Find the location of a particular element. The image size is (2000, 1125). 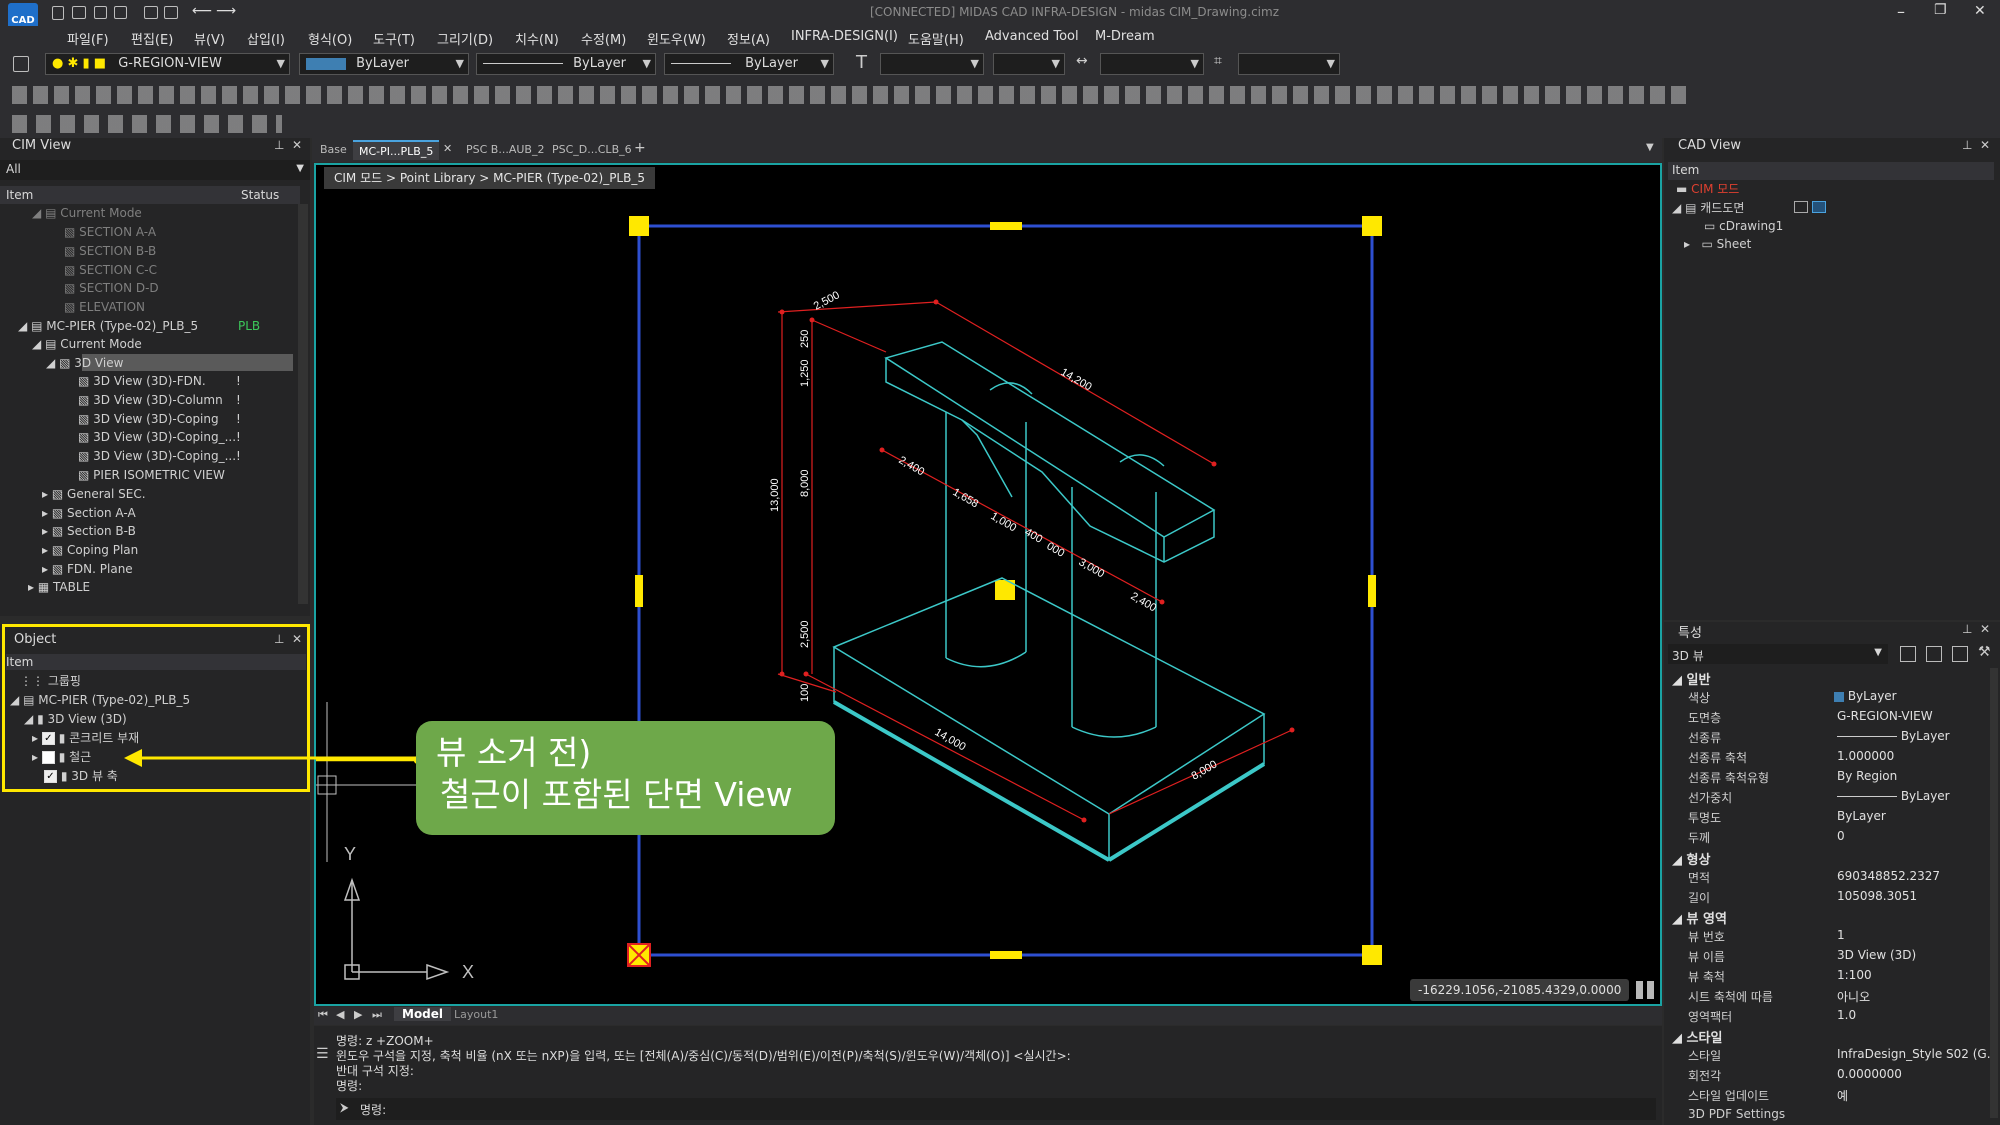

linetype-combo: ByLayer ▼ is located at coordinates (566, 64).